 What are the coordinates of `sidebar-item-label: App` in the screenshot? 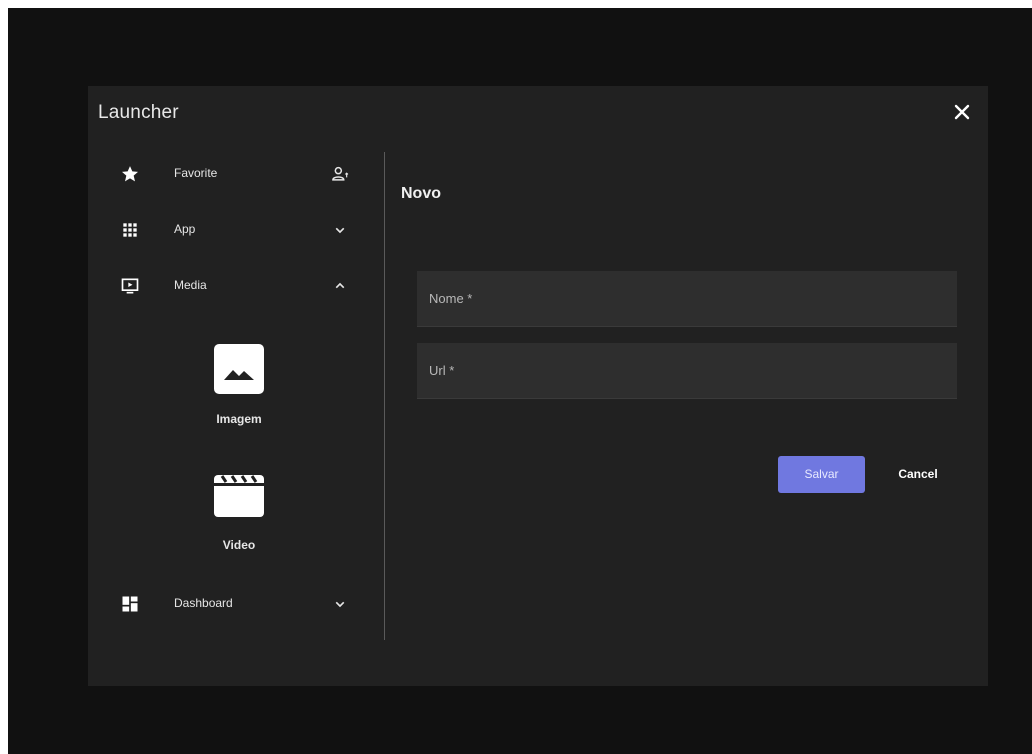 It's located at (185, 229).